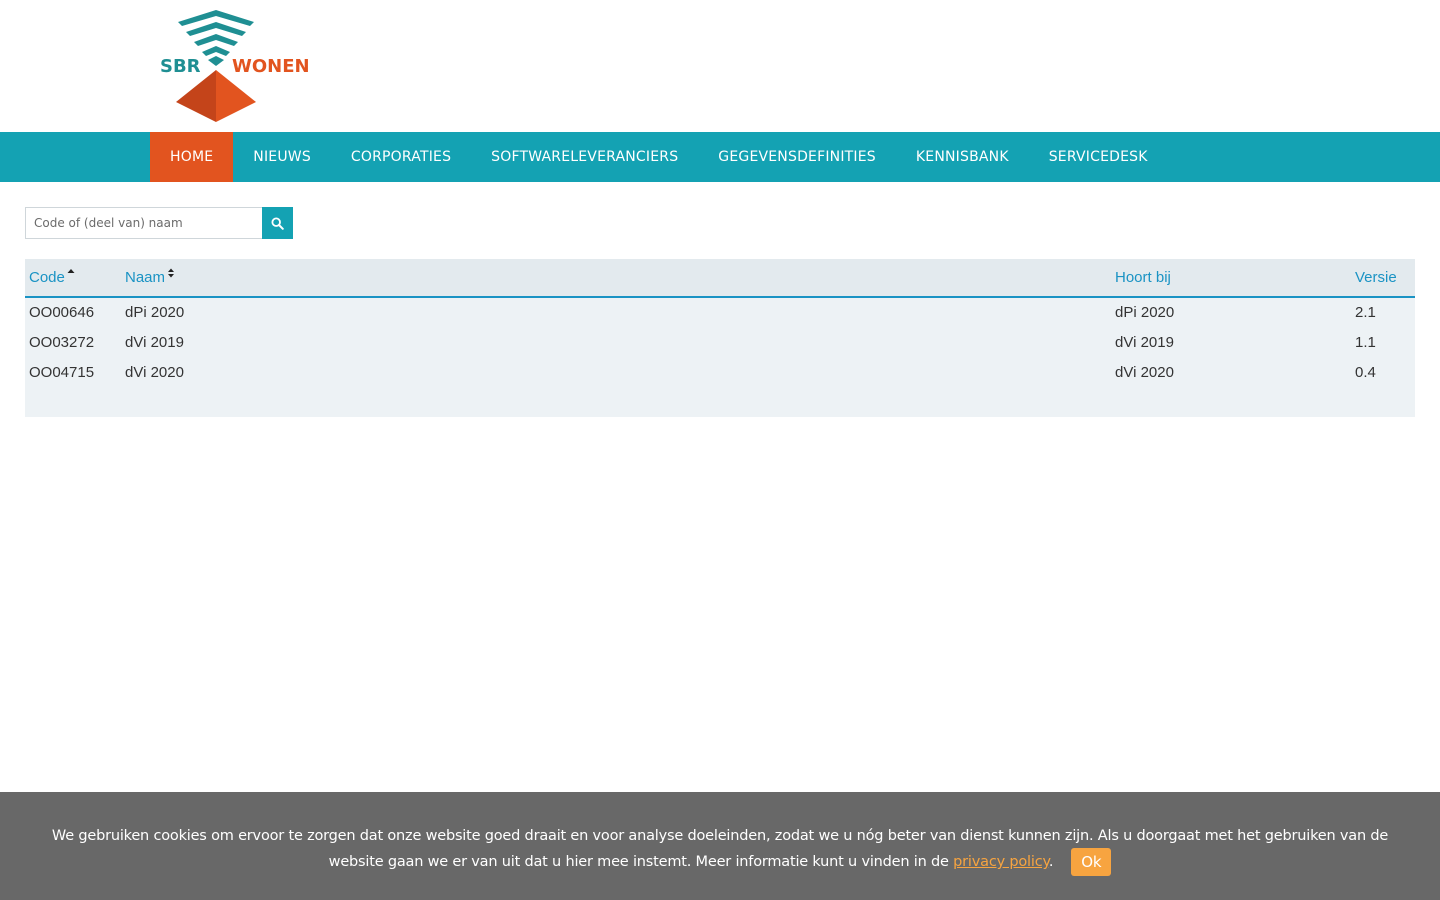 The image size is (1440, 900). What do you see at coordinates (73, 372) in the screenshot?
I see `cell-code: OO04715` at bounding box center [73, 372].